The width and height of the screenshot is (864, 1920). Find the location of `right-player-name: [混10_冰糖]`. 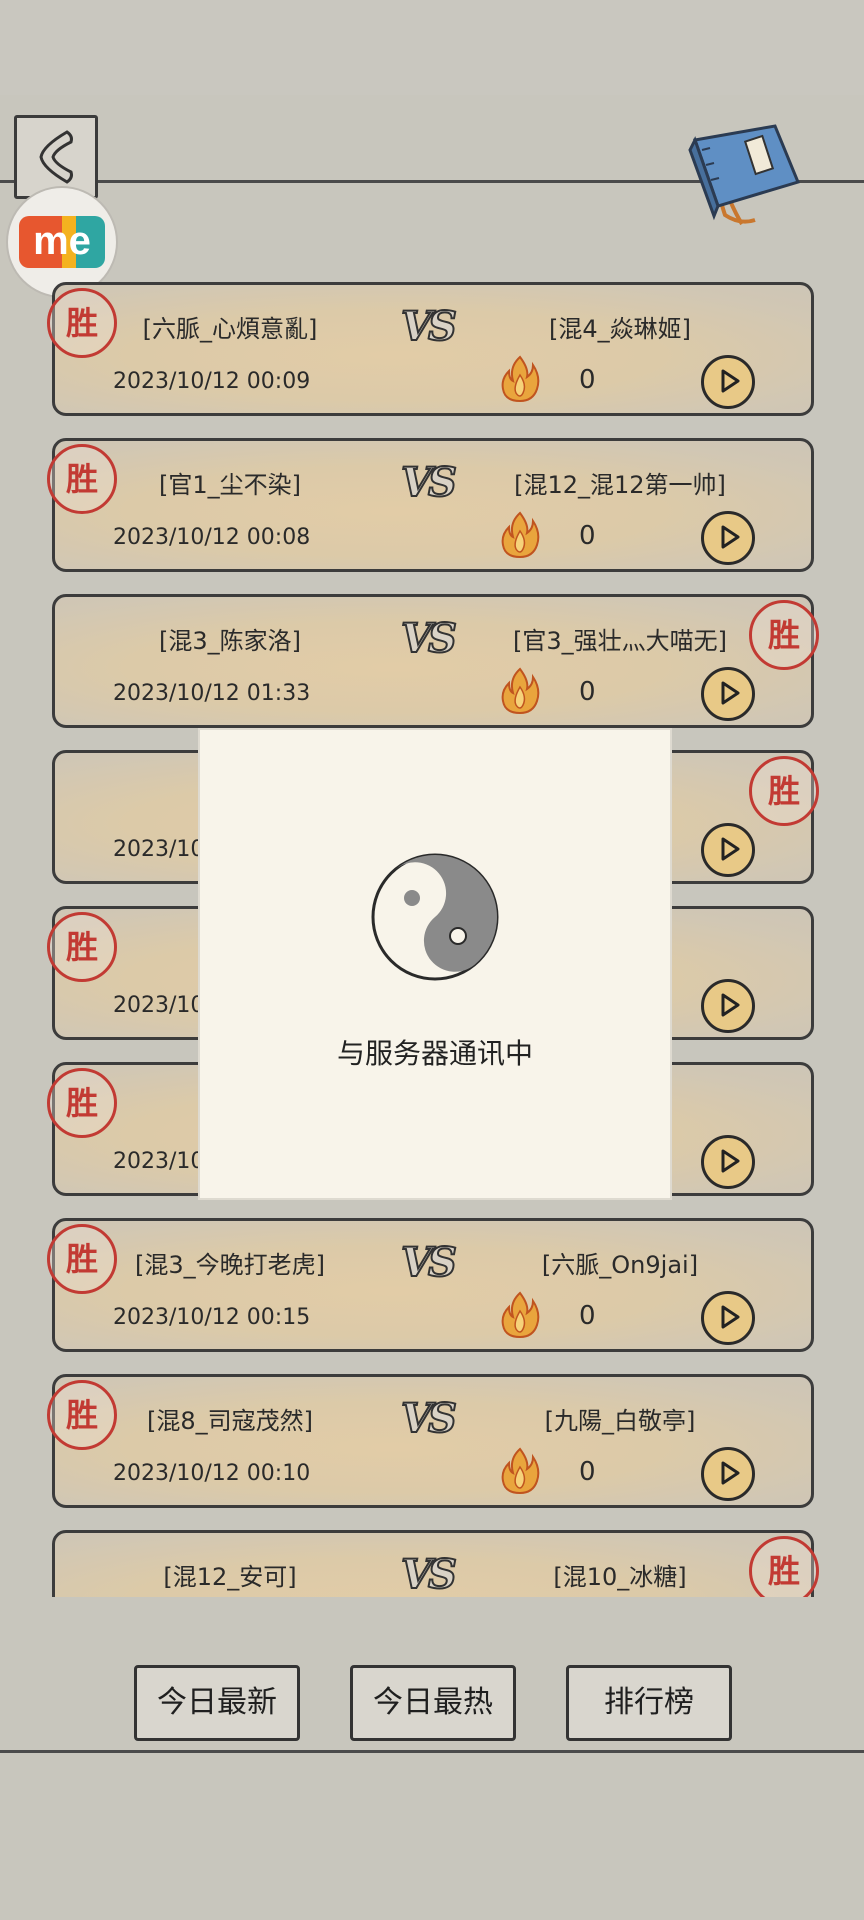

right-player-name: [混10_冰糖] is located at coordinates (620, 1577).